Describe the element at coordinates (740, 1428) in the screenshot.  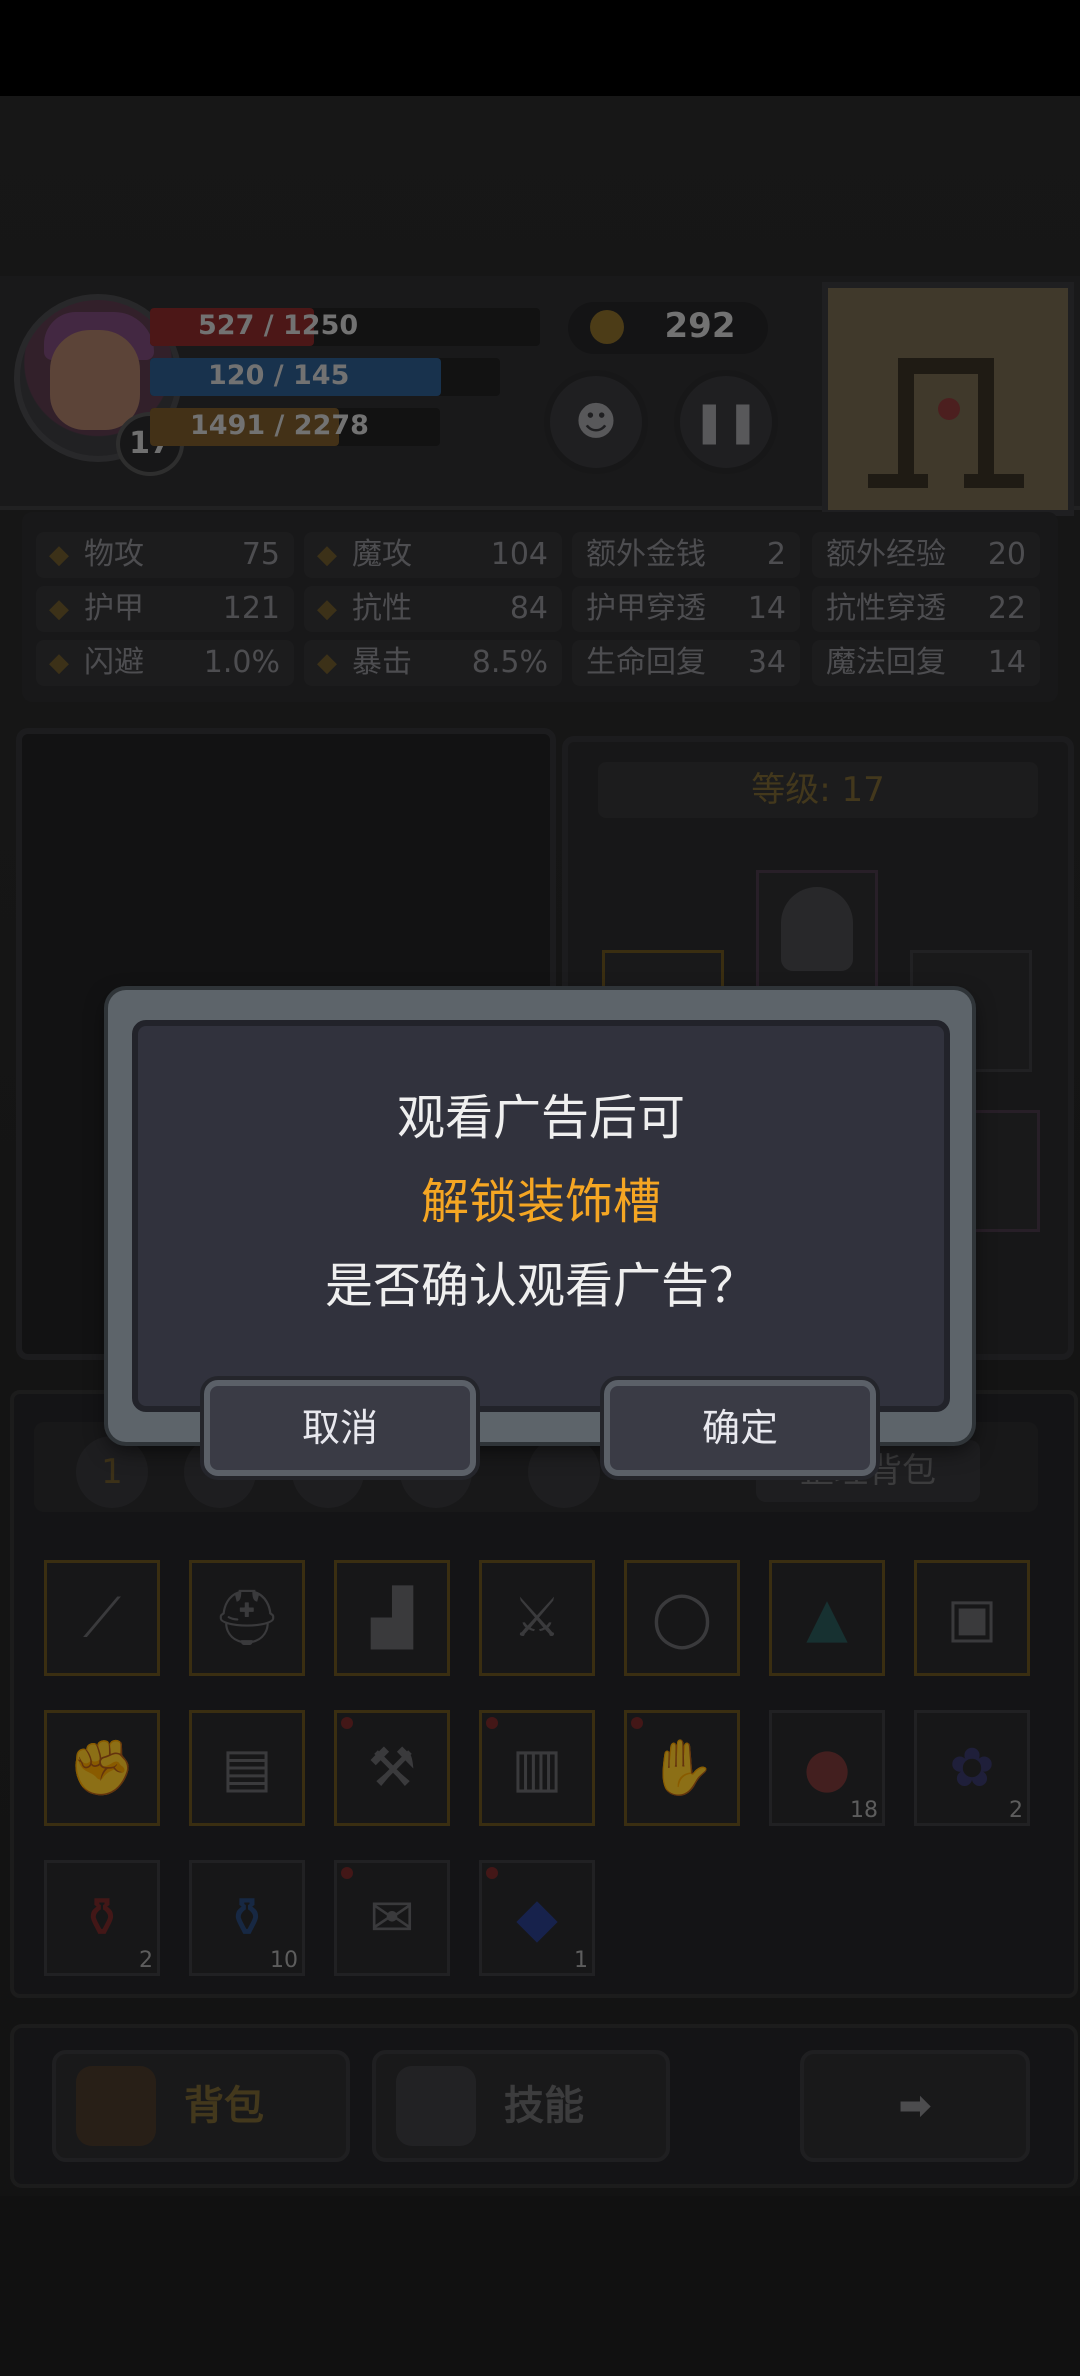
I see `confirm-button: 确定` at that location.